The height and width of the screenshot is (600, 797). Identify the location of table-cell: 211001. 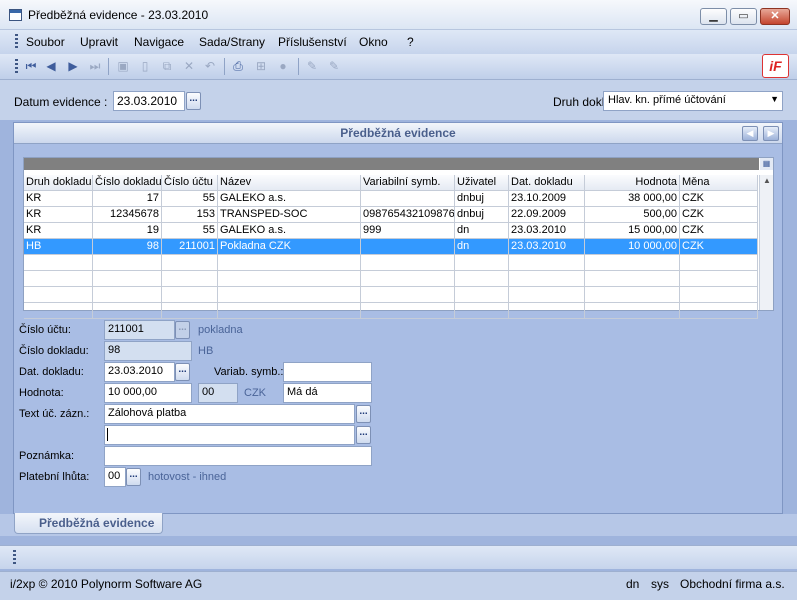
(190, 247).